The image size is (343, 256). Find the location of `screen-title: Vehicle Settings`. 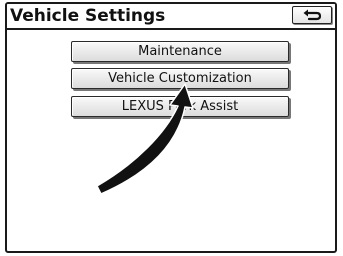

screen-title: Vehicle Settings is located at coordinates (88, 16).